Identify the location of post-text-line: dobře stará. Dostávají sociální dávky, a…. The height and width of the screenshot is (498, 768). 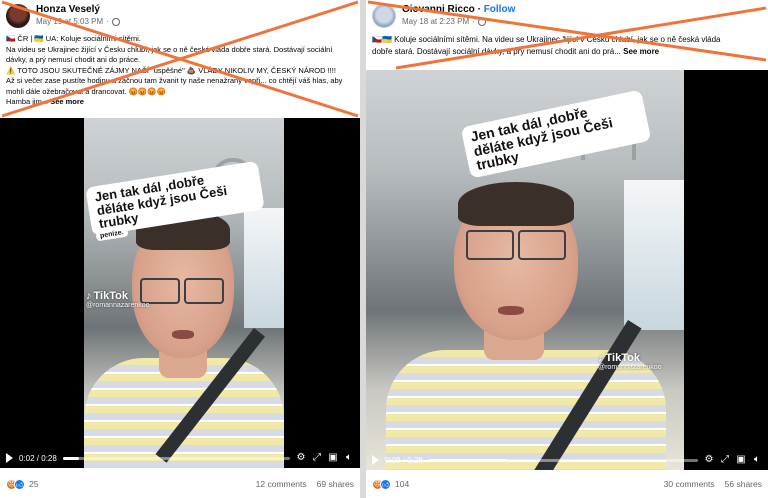
(567, 52).